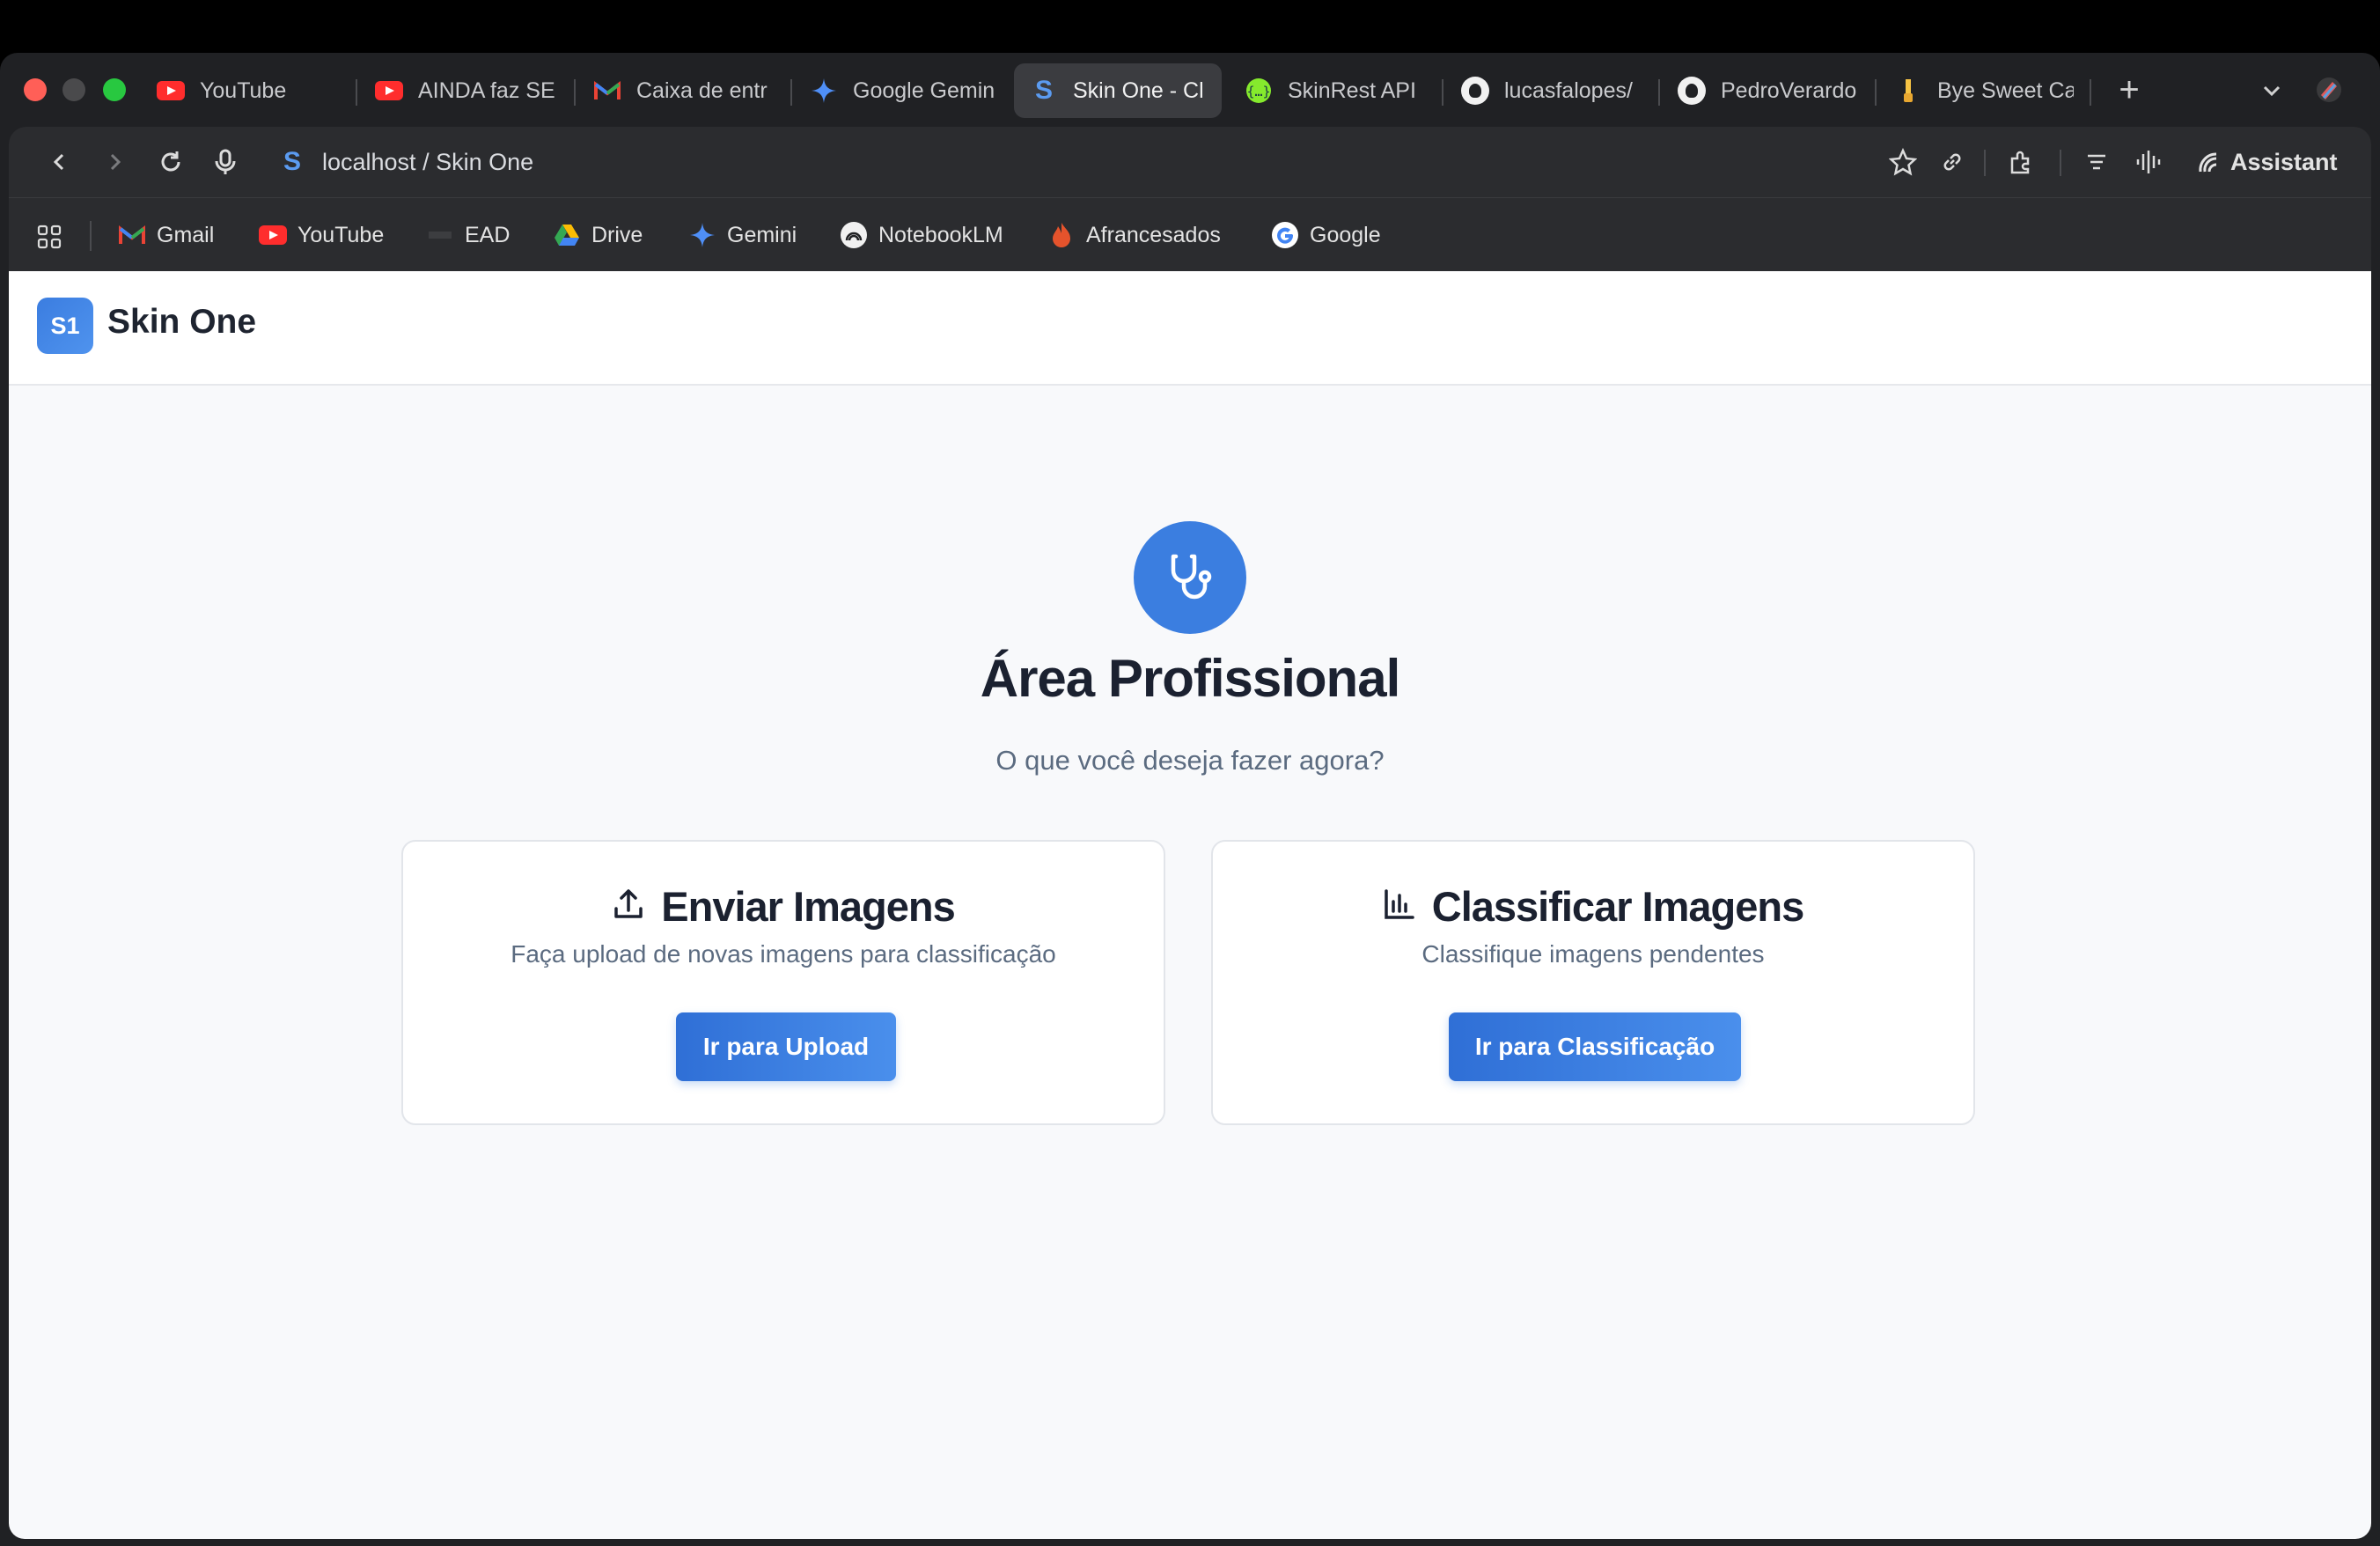  I want to click on new-tab-button: +, so click(2129, 90).